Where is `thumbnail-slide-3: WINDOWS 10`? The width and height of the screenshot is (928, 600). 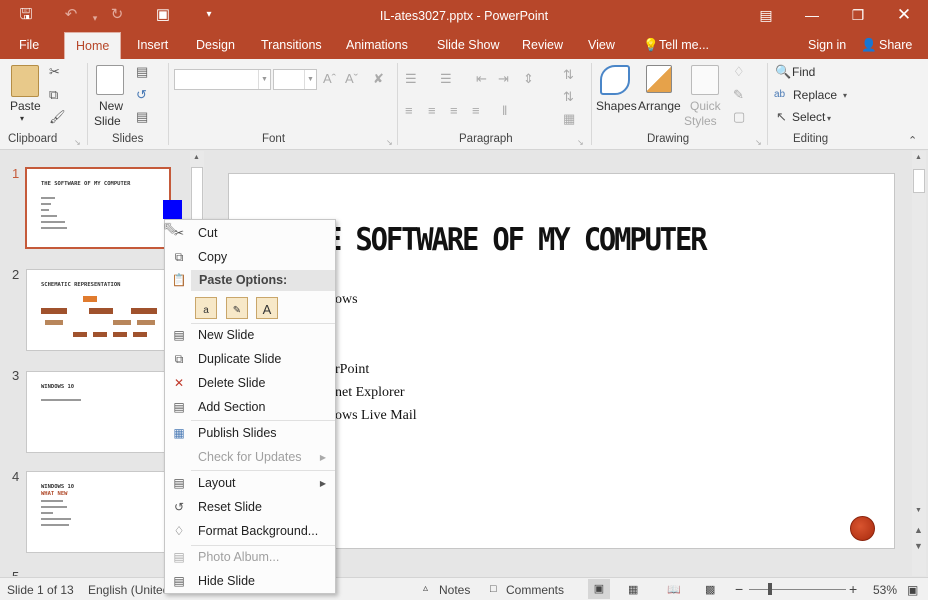 thumbnail-slide-3: WINDOWS 10 is located at coordinates (99, 412).